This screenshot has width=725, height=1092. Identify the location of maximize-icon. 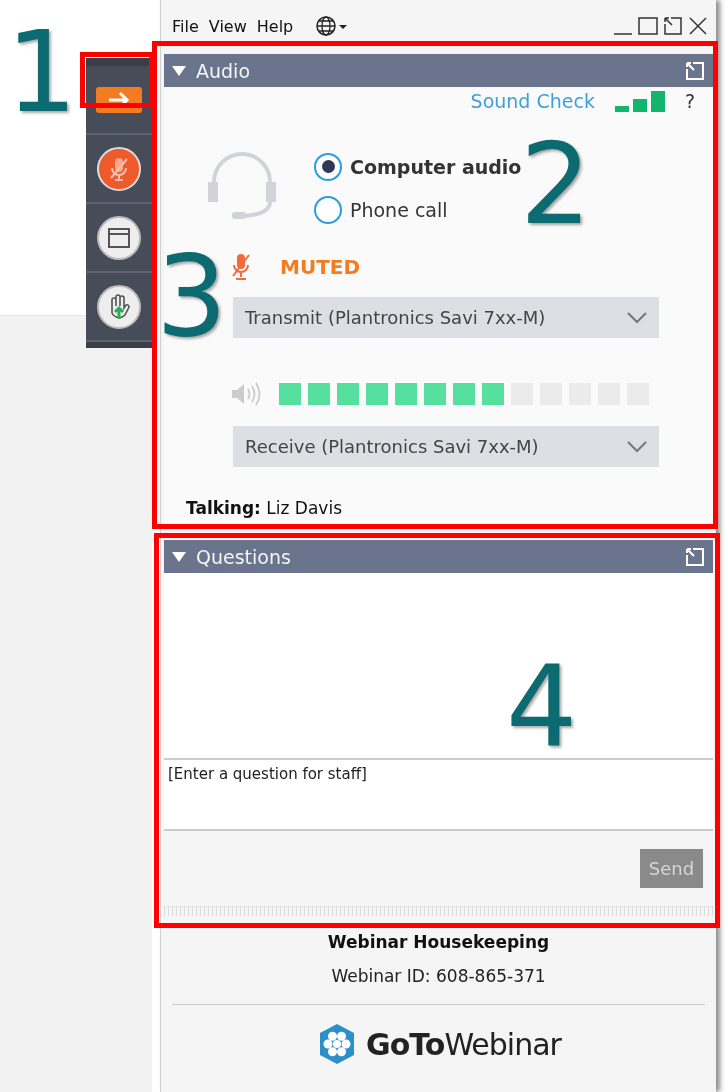
(648, 26).